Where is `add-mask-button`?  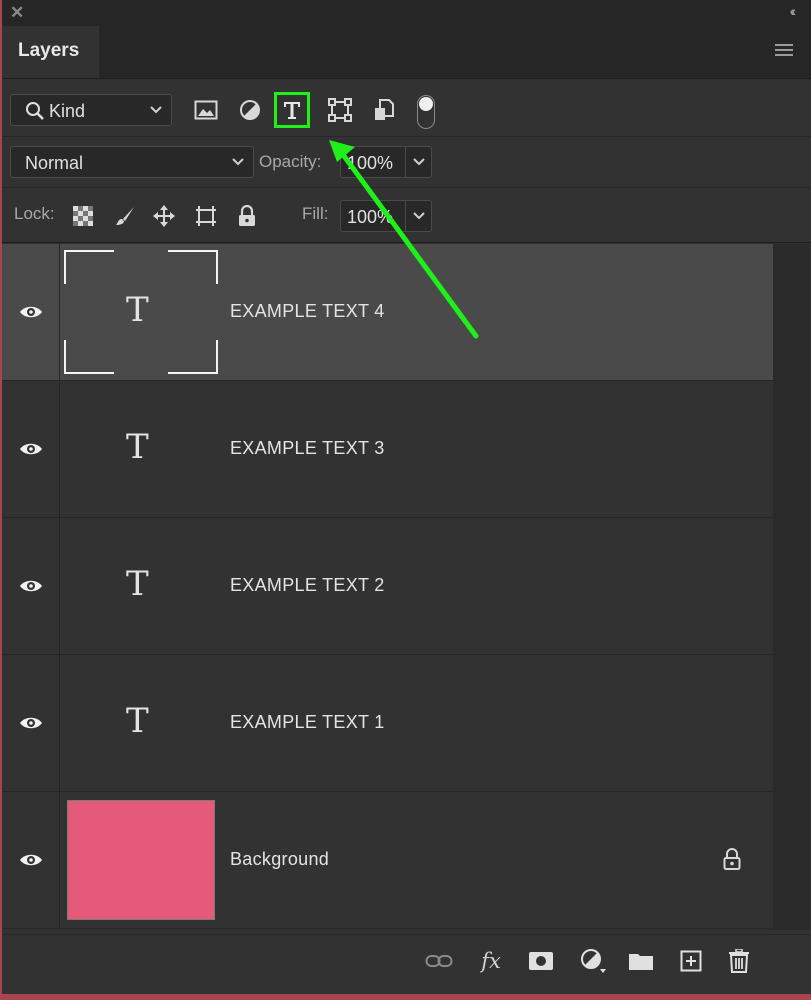
add-mask-button is located at coordinates (541, 961).